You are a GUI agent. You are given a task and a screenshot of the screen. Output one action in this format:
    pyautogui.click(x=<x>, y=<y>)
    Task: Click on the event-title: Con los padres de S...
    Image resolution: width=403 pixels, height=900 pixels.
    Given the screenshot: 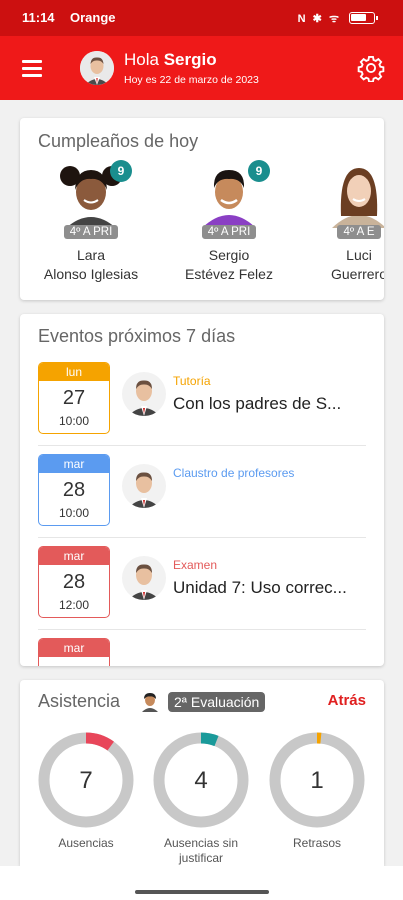 What is the action you would take?
    pyautogui.click(x=257, y=403)
    